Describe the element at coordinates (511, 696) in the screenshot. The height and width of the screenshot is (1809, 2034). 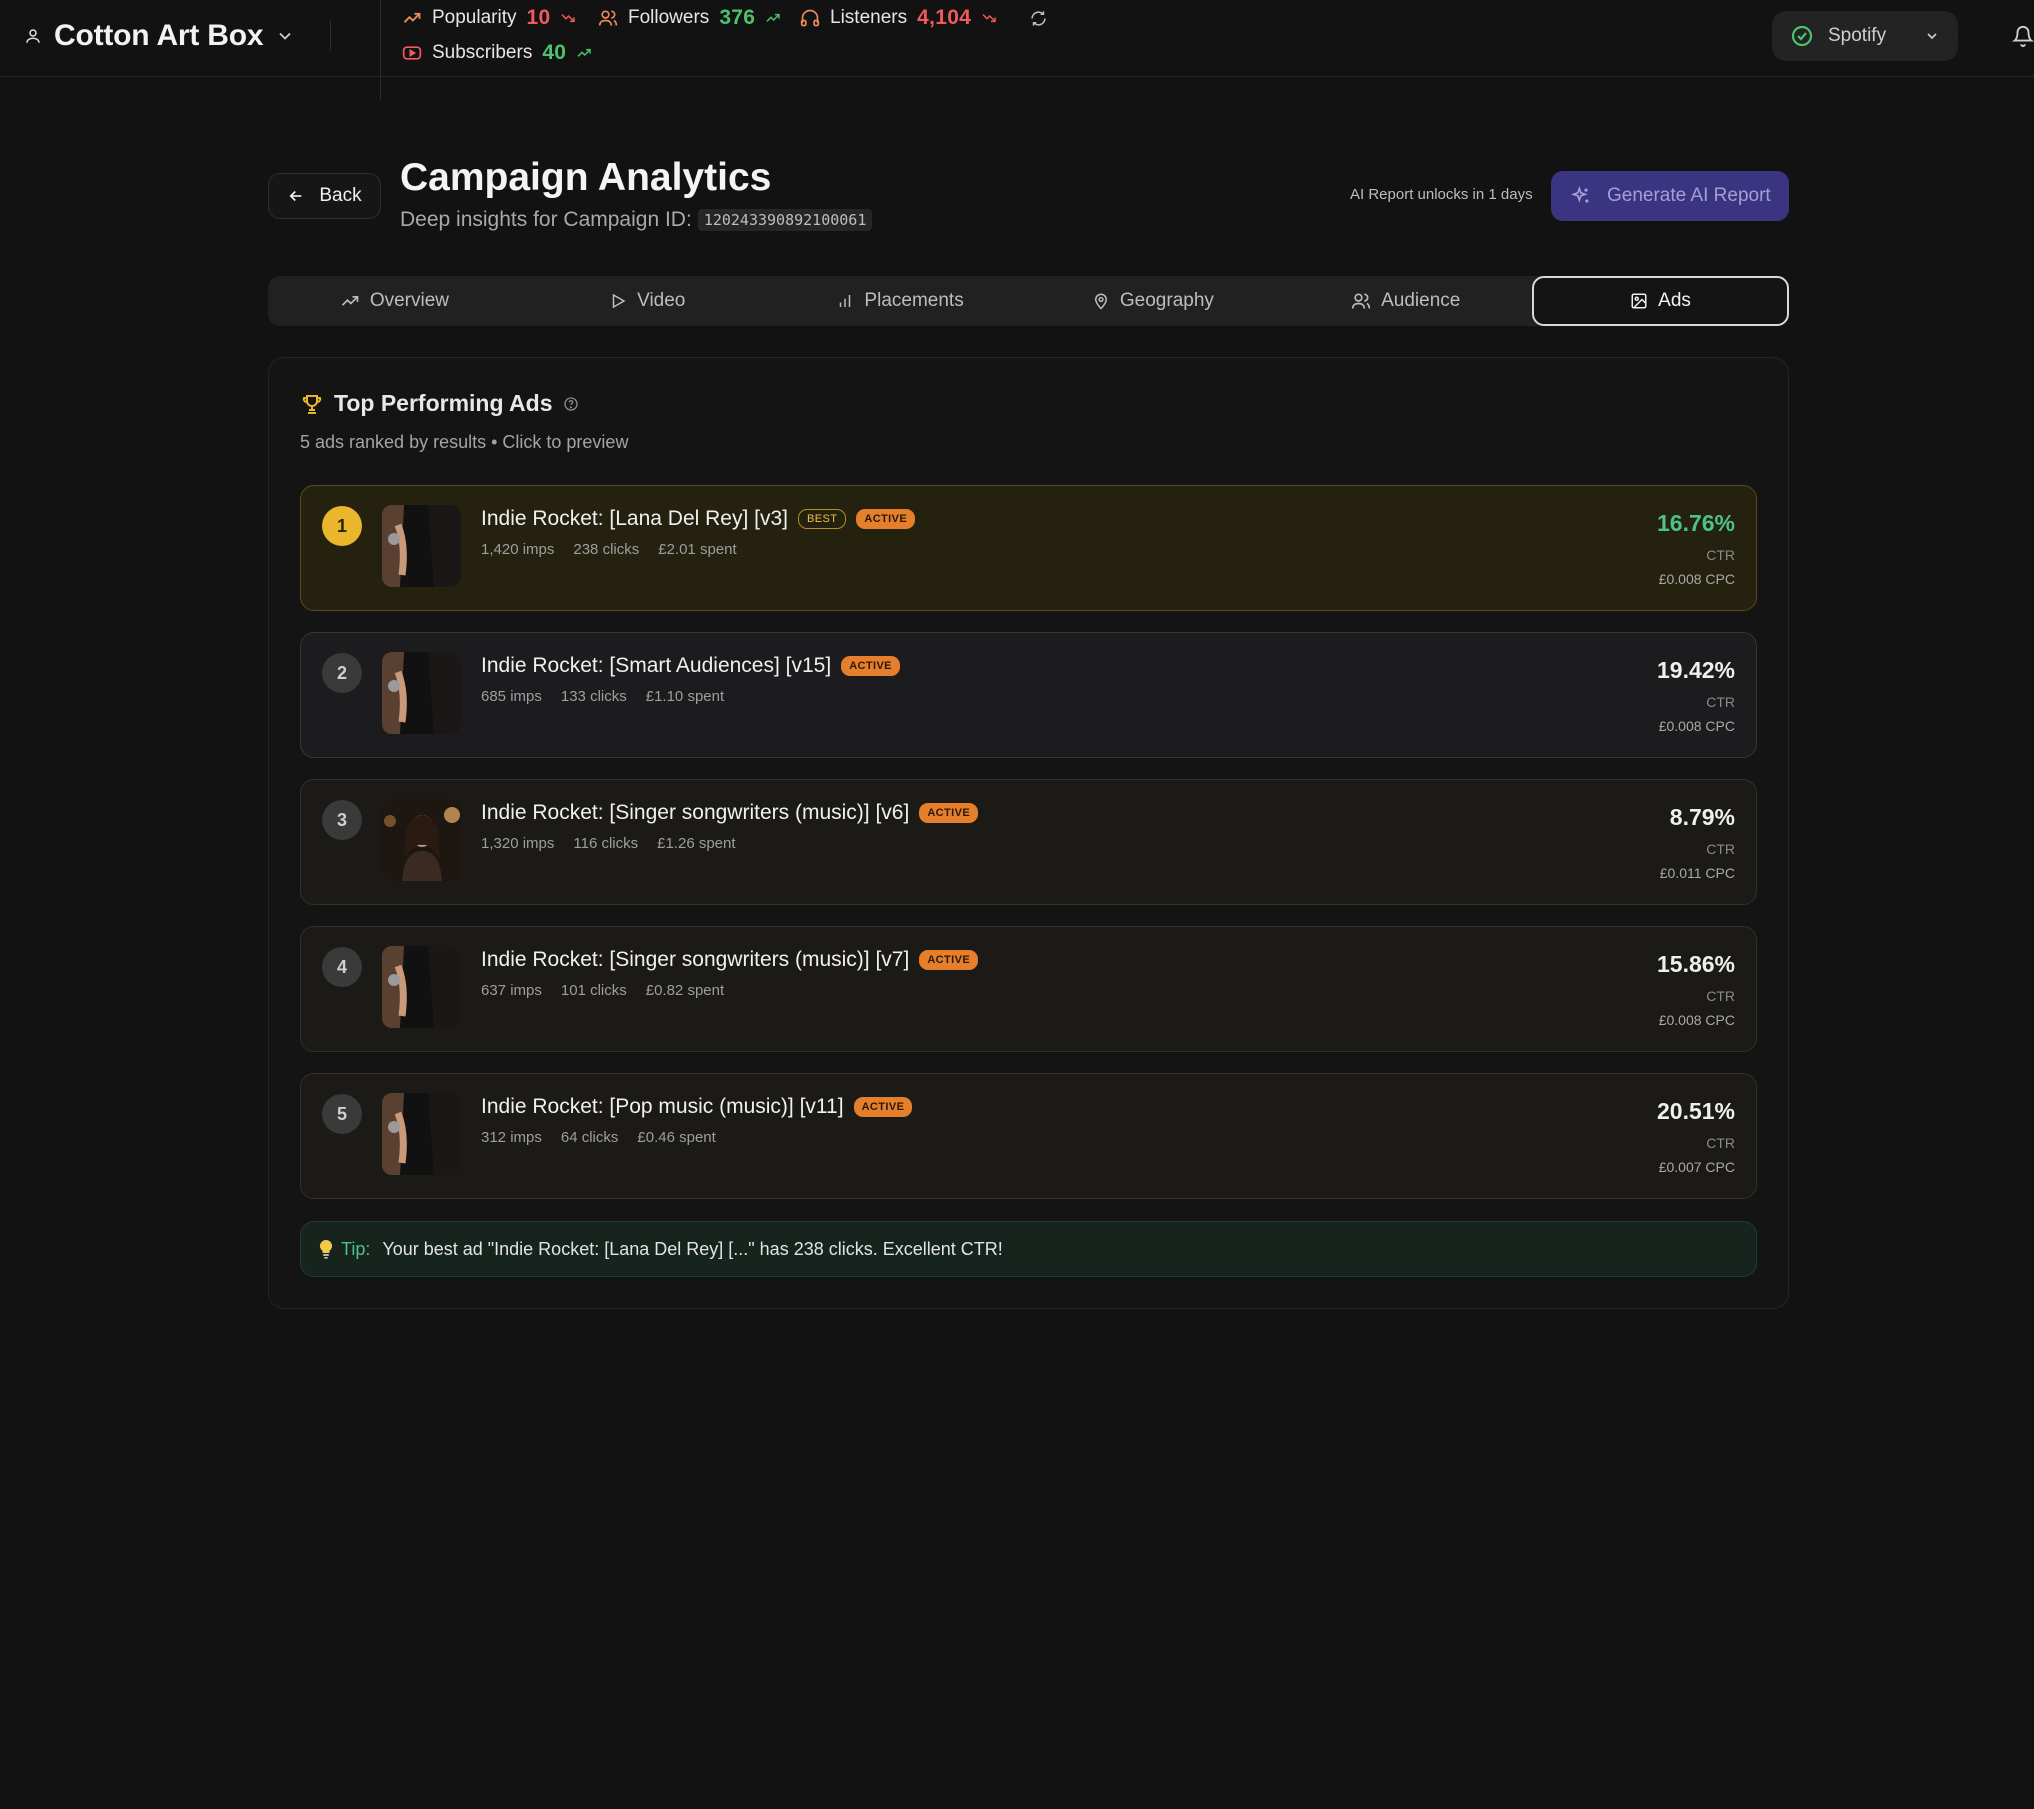
I see `impressions: 685 imps` at that location.